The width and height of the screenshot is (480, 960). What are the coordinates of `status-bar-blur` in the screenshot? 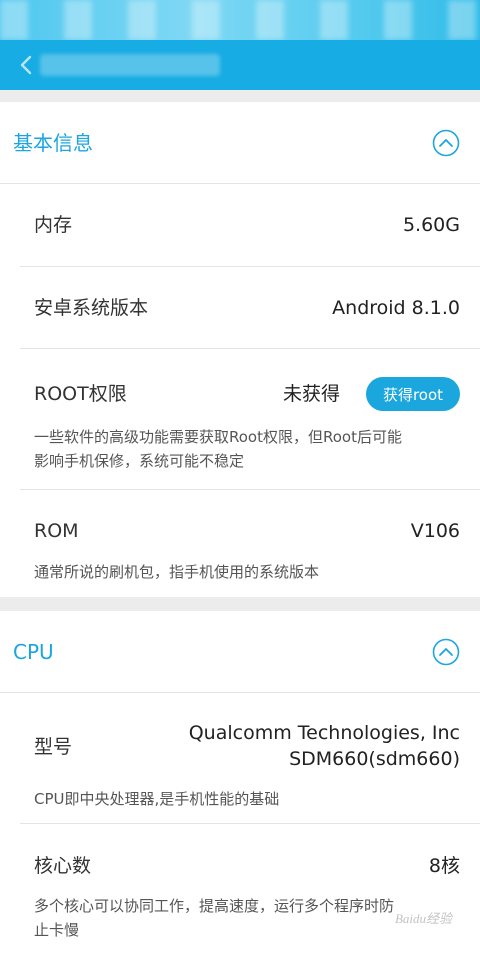 It's located at (240, 20).